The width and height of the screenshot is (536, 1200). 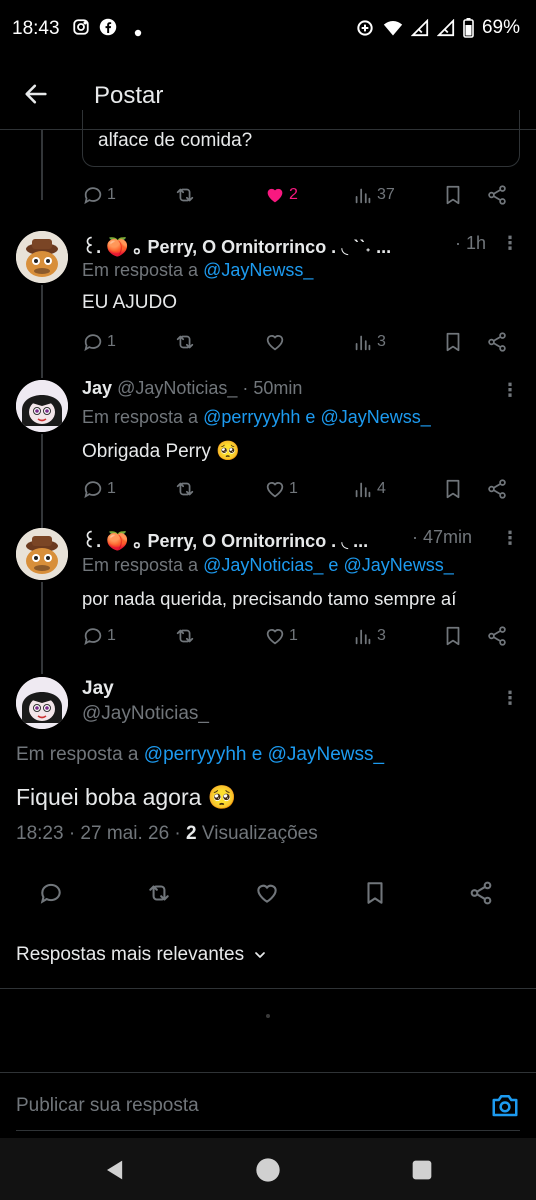 I want to click on nav-home-icon, so click(x=268, y=1170).